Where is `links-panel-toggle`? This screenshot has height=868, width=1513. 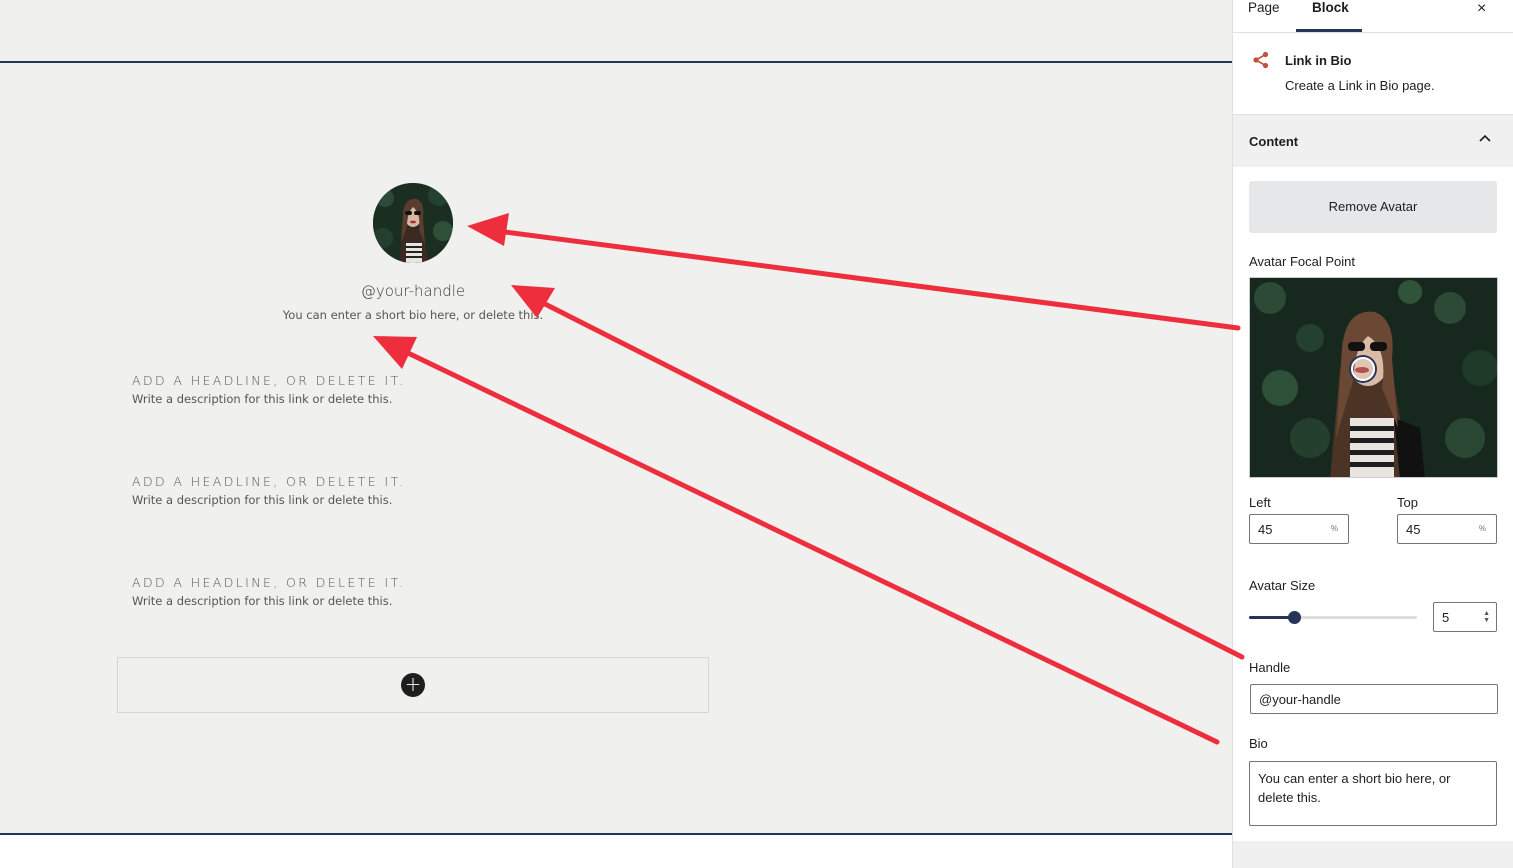
links-panel-toggle is located at coordinates (1373, 854).